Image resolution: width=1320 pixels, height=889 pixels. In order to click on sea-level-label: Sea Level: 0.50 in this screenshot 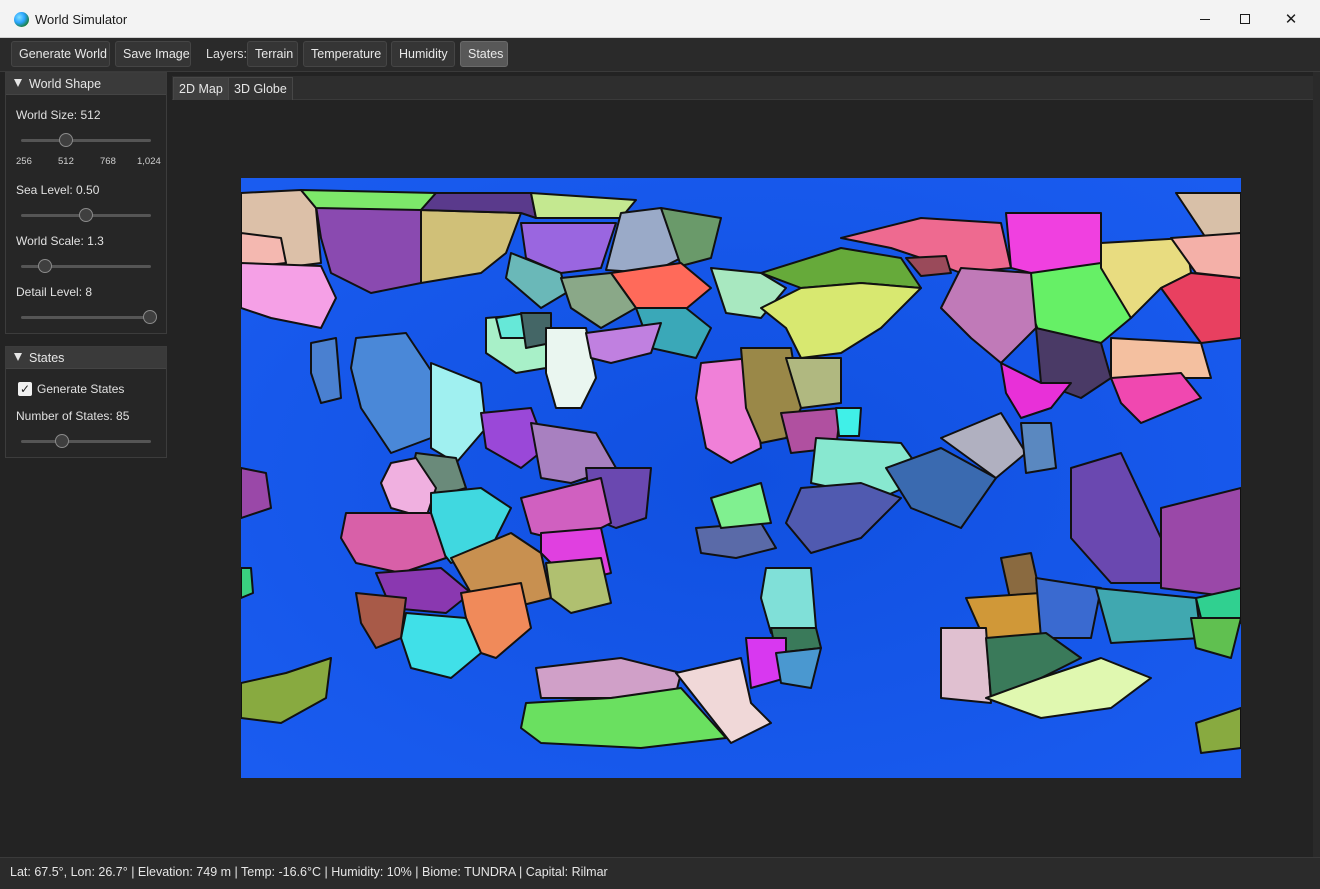, I will do `click(58, 190)`.